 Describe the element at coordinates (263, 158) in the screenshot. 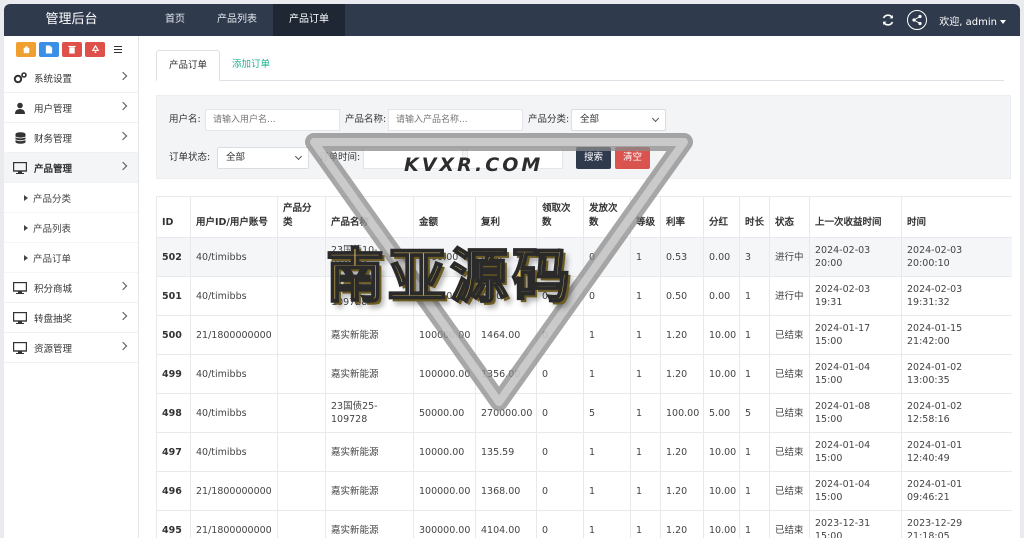

I see `order-status-select: 全部` at that location.